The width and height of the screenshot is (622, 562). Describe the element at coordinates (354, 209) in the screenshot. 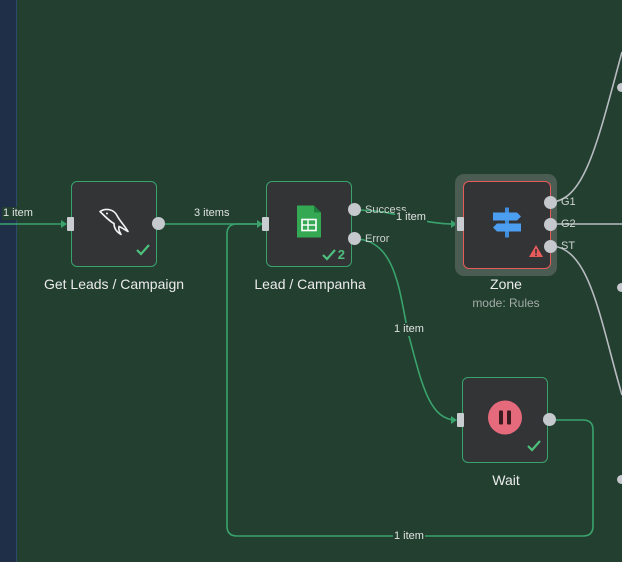

I see `output-handle-success` at that location.